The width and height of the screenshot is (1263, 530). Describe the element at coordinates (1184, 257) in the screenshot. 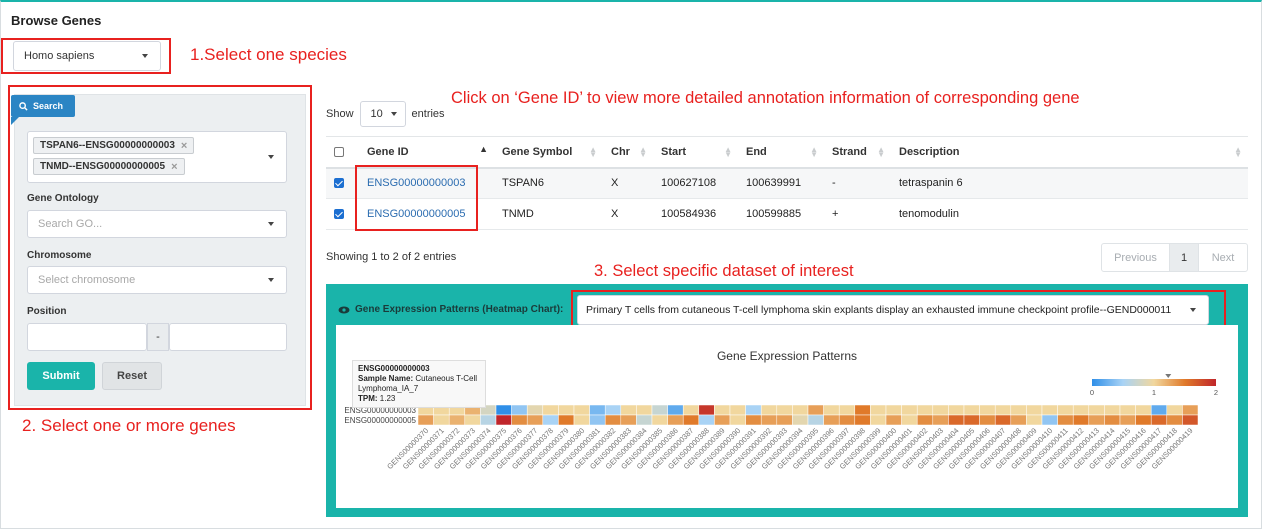

I see `page-1-button: 1` at that location.